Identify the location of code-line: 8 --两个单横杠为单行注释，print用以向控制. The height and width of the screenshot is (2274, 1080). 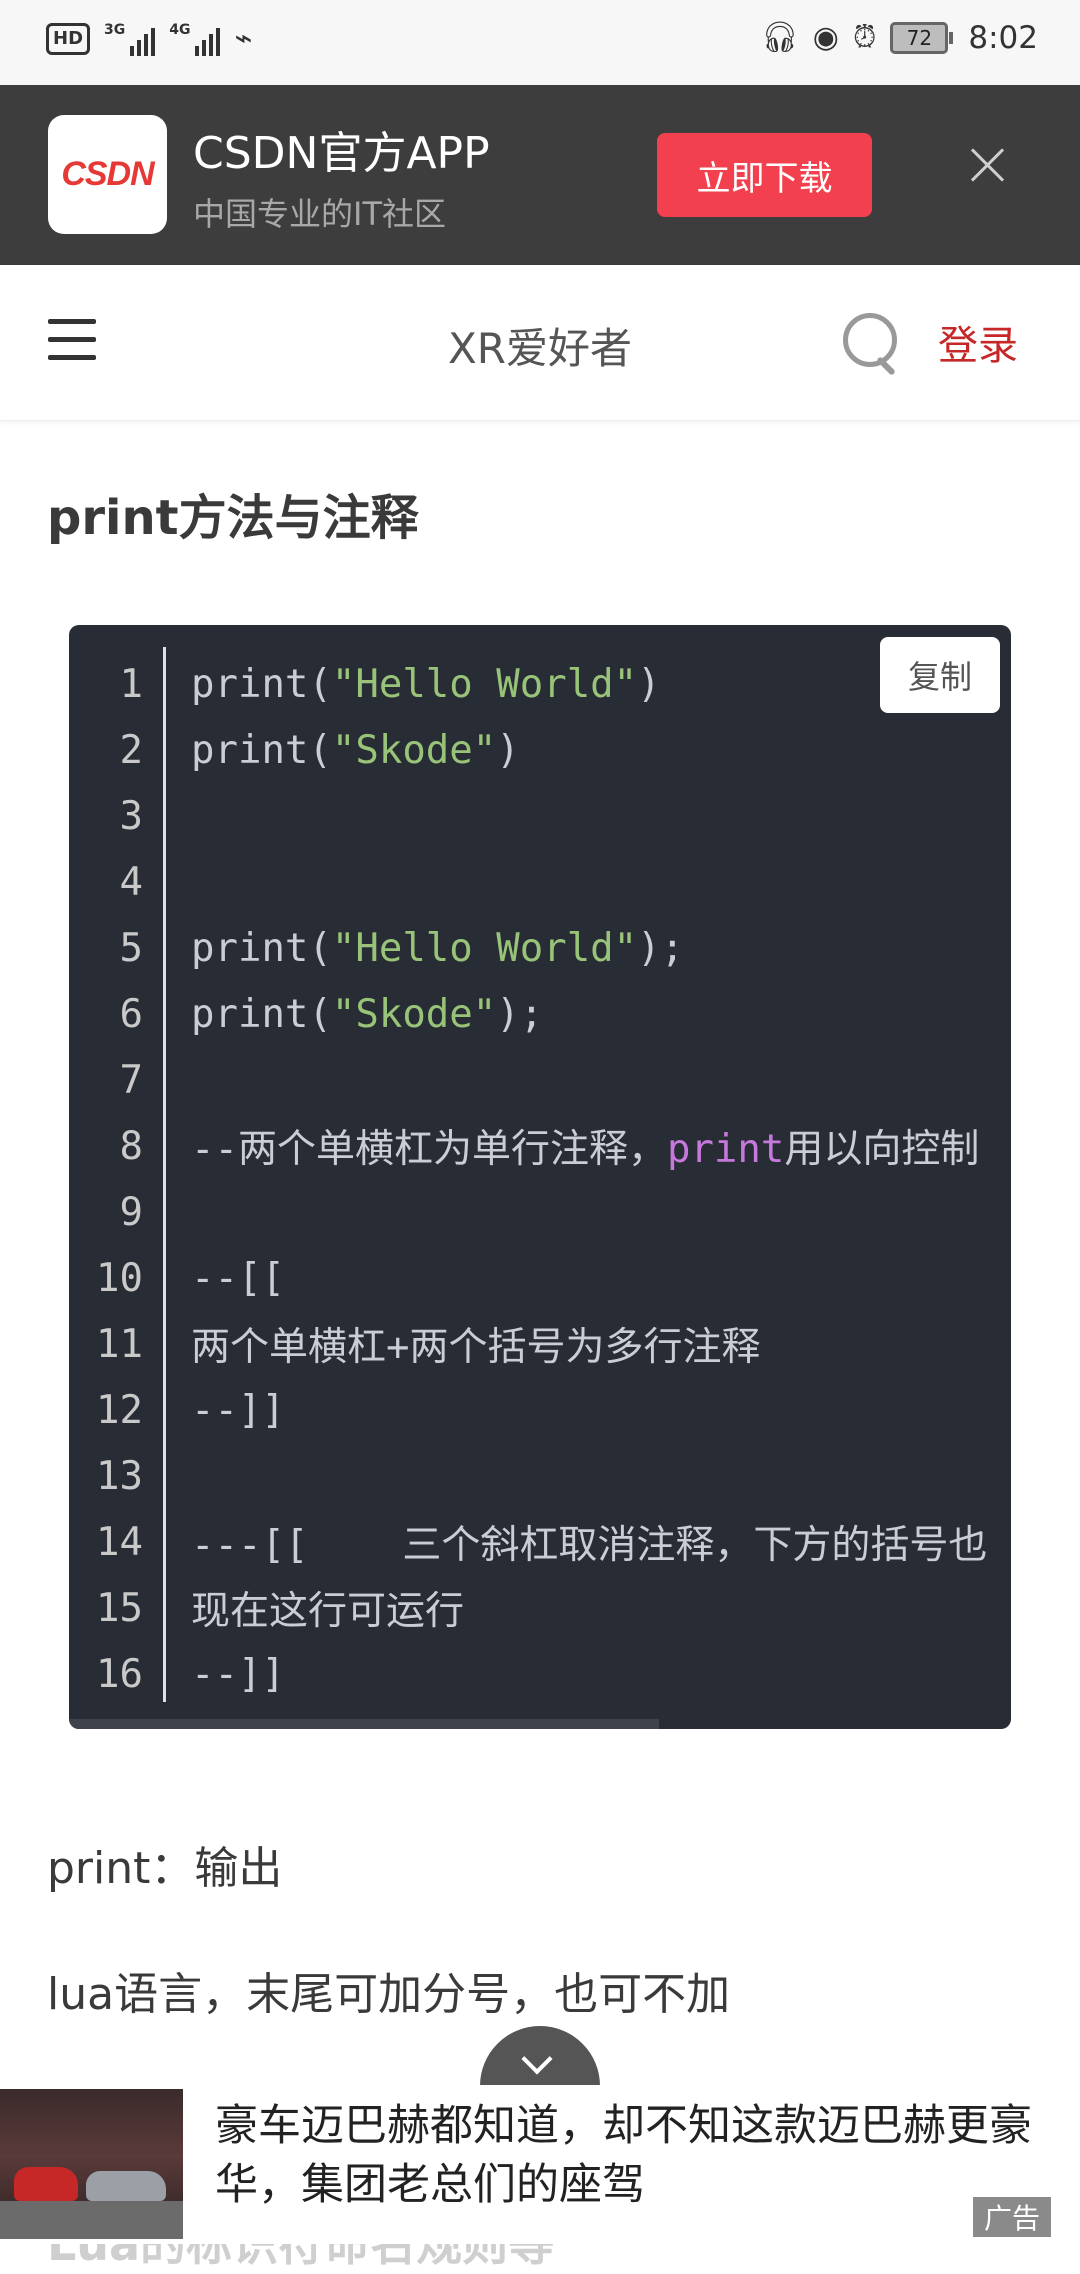
(540, 1146).